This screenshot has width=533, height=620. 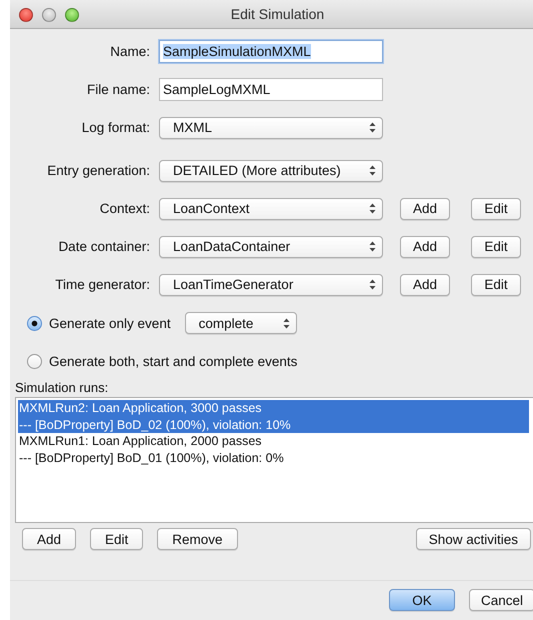 What do you see at coordinates (49, 539) in the screenshot?
I see `list-button: Add` at bounding box center [49, 539].